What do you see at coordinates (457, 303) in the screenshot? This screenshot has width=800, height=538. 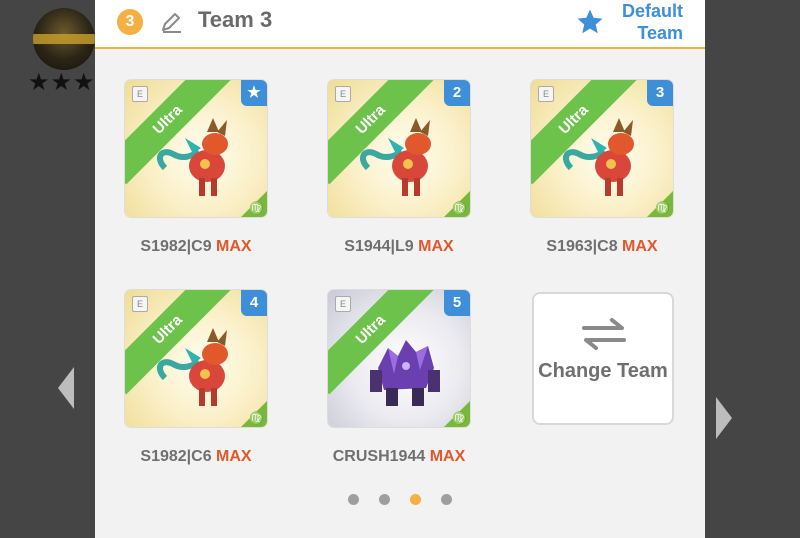 I see `slot-badge: 5` at bounding box center [457, 303].